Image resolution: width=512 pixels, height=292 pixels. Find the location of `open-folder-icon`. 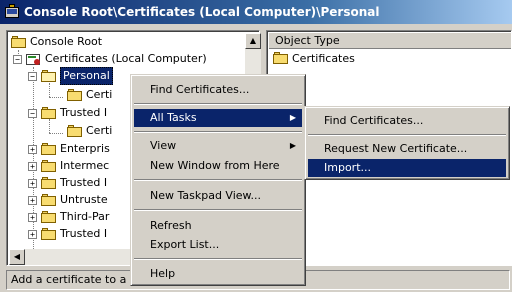

open-folder-icon is located at coordinates (49, 76).